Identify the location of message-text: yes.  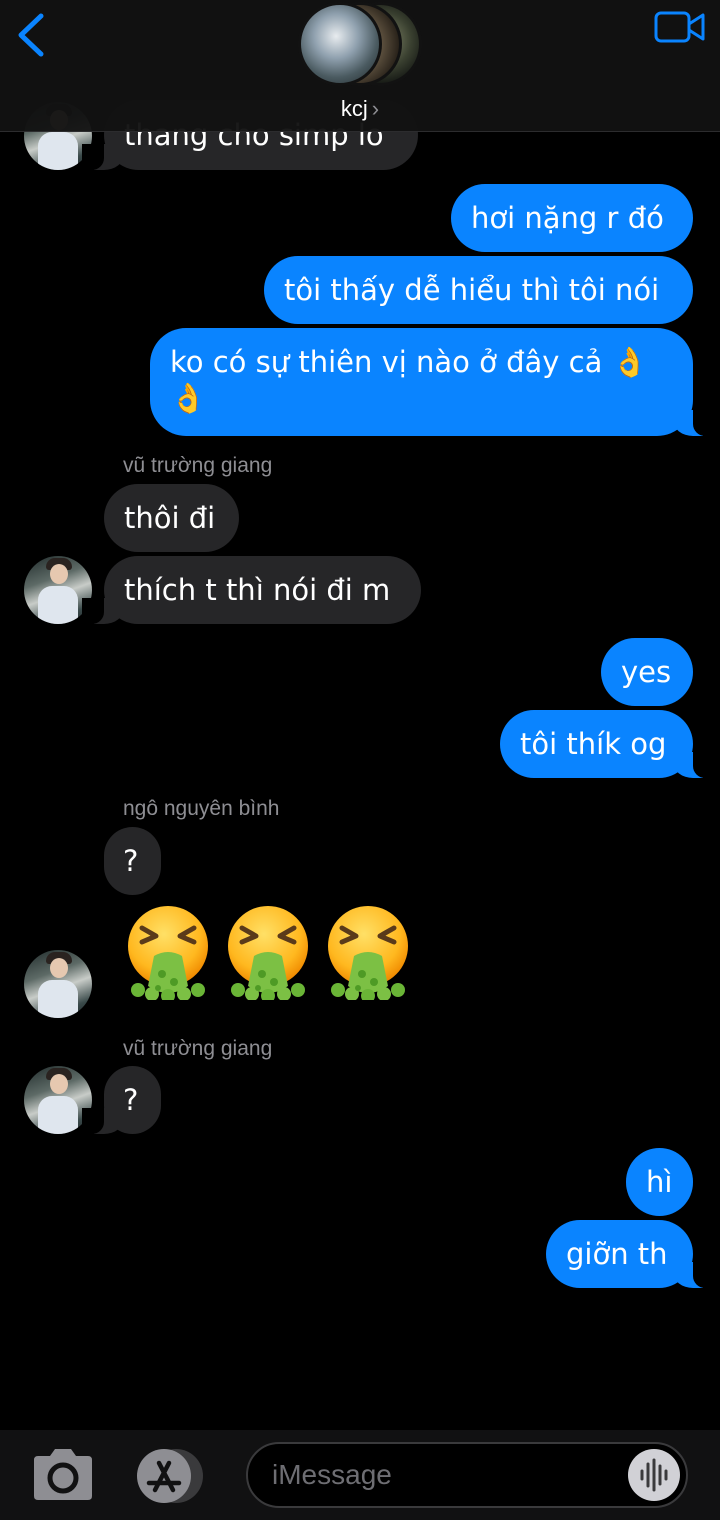
(646, 672).